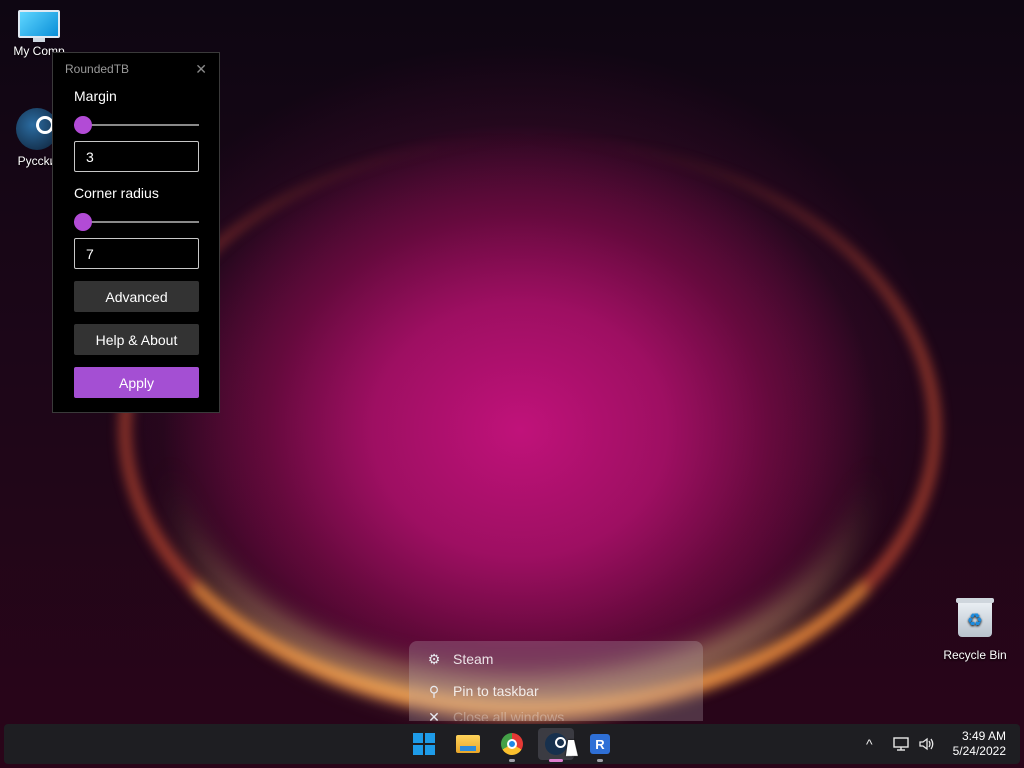 The height and width of the screenshot is (768, 1024). I want to click on clock-time: 3:49 AM, so click(983, 736).